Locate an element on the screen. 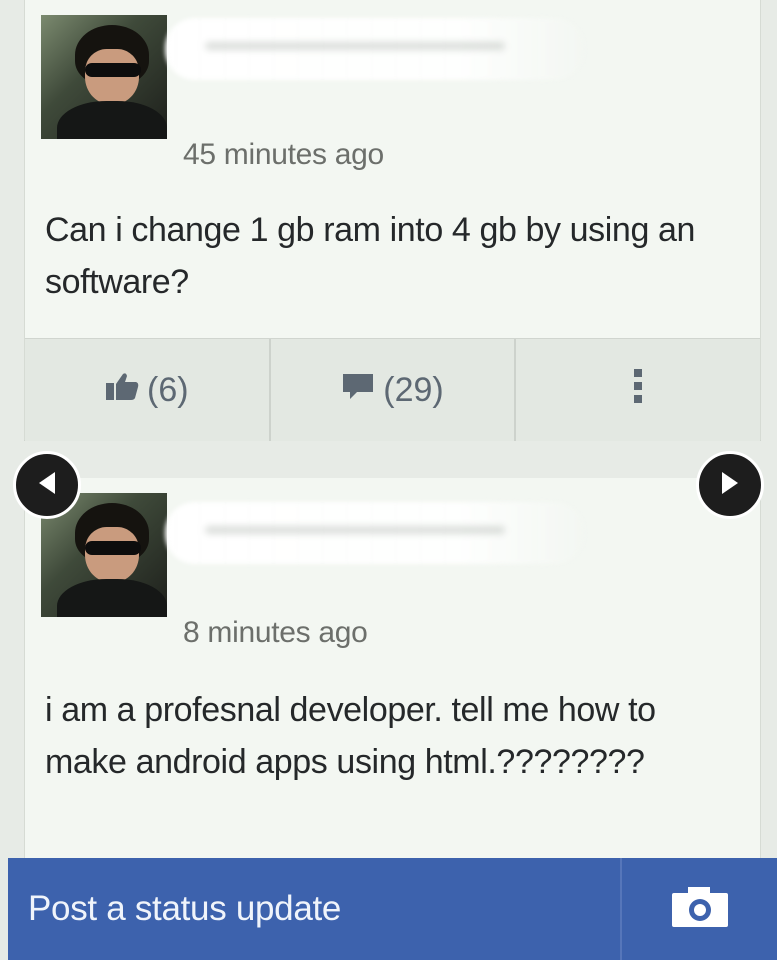 The image size is (777, 960). camera-button is located at coordinates (698, 909).